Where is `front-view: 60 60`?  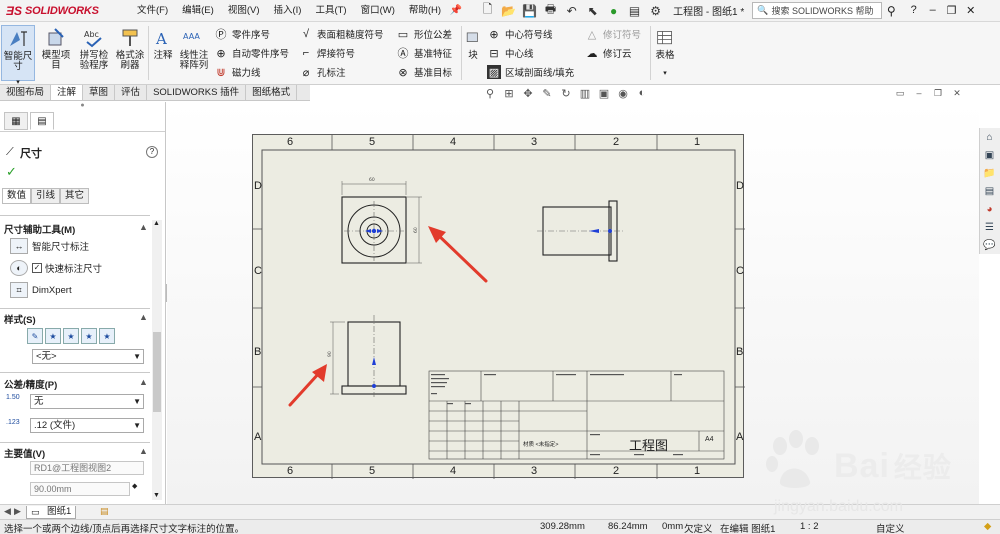
front-view: 60 60 is located at coordinates (381, 220).